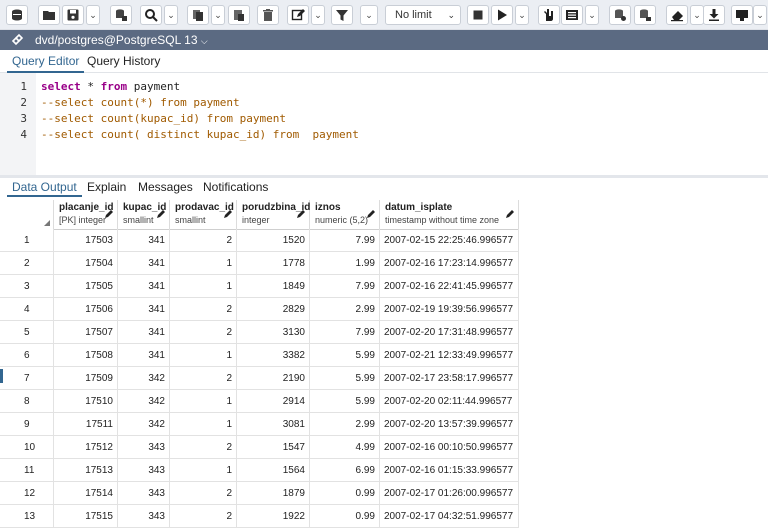 The height and width of the screenshot is (528, 768). I want to click on code-line: select * from payment, so click(110, 86).